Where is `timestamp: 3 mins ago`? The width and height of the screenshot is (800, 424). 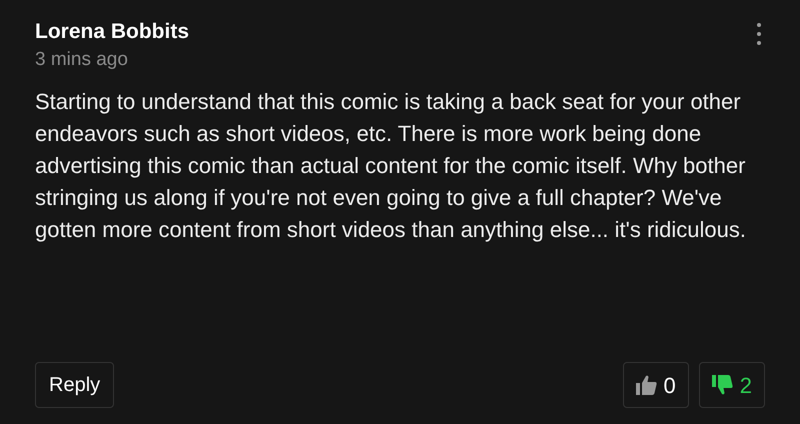 timestamp: 3 mins ago is located at coordinates (82, 60).